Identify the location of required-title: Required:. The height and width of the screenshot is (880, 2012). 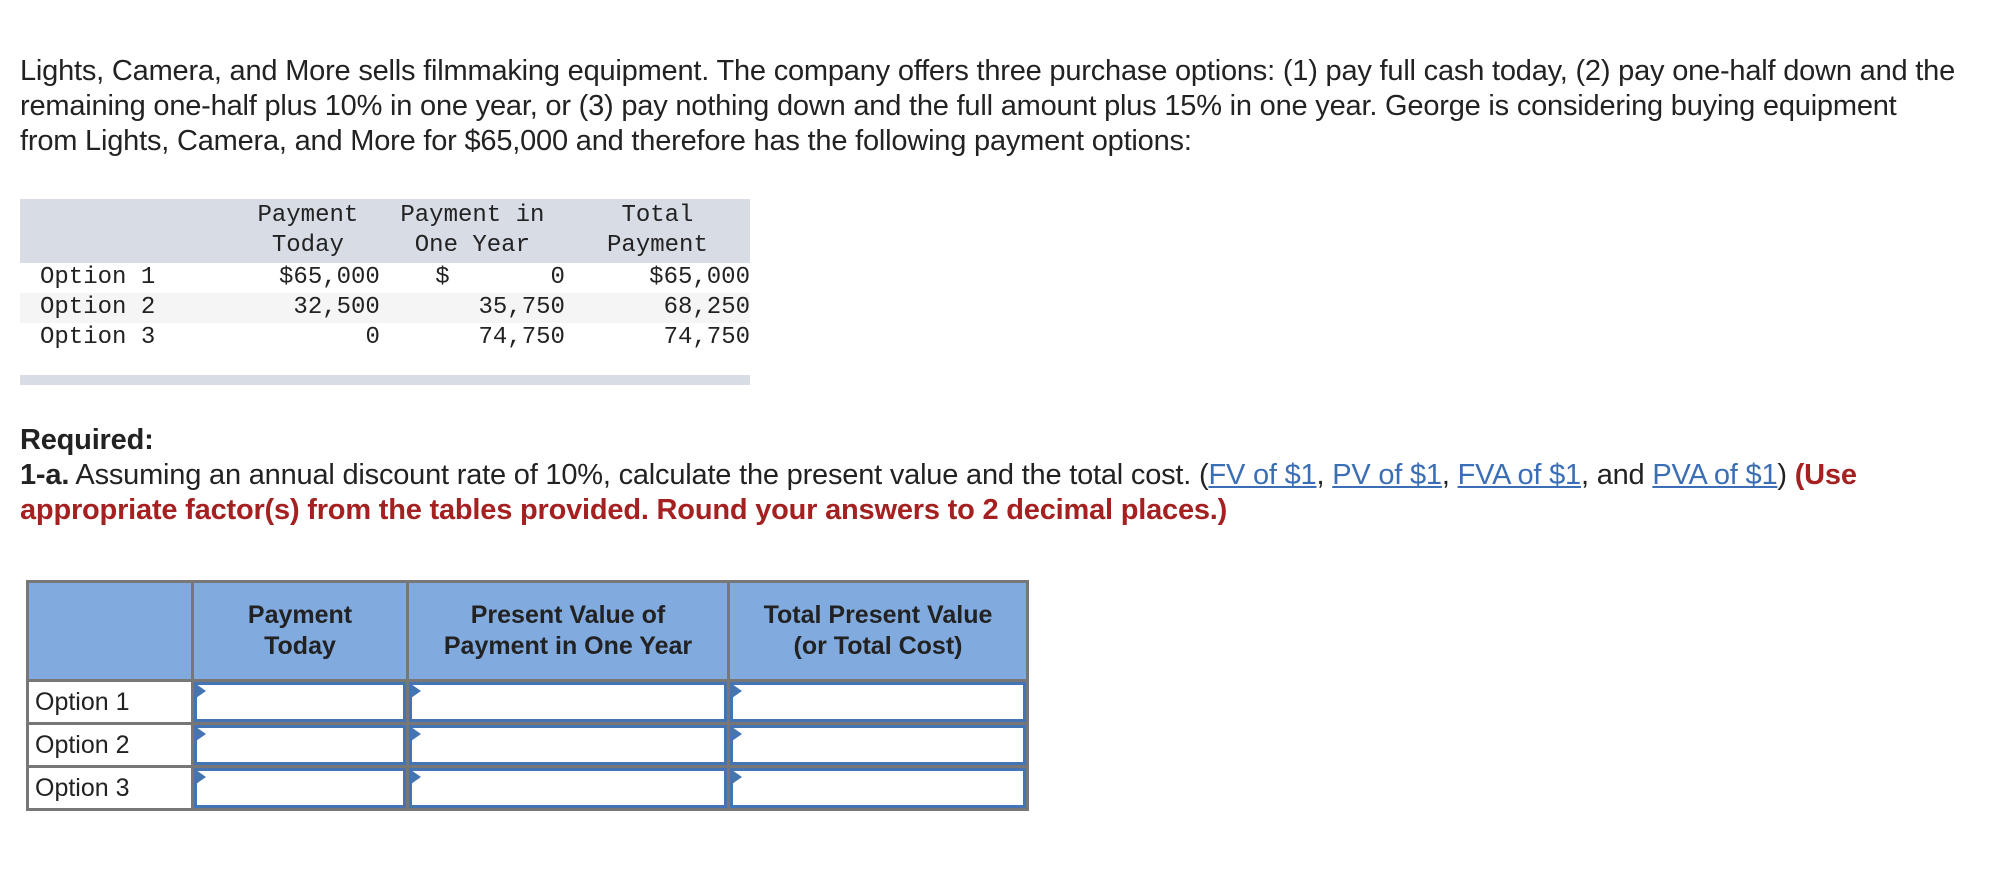
(87, 440).